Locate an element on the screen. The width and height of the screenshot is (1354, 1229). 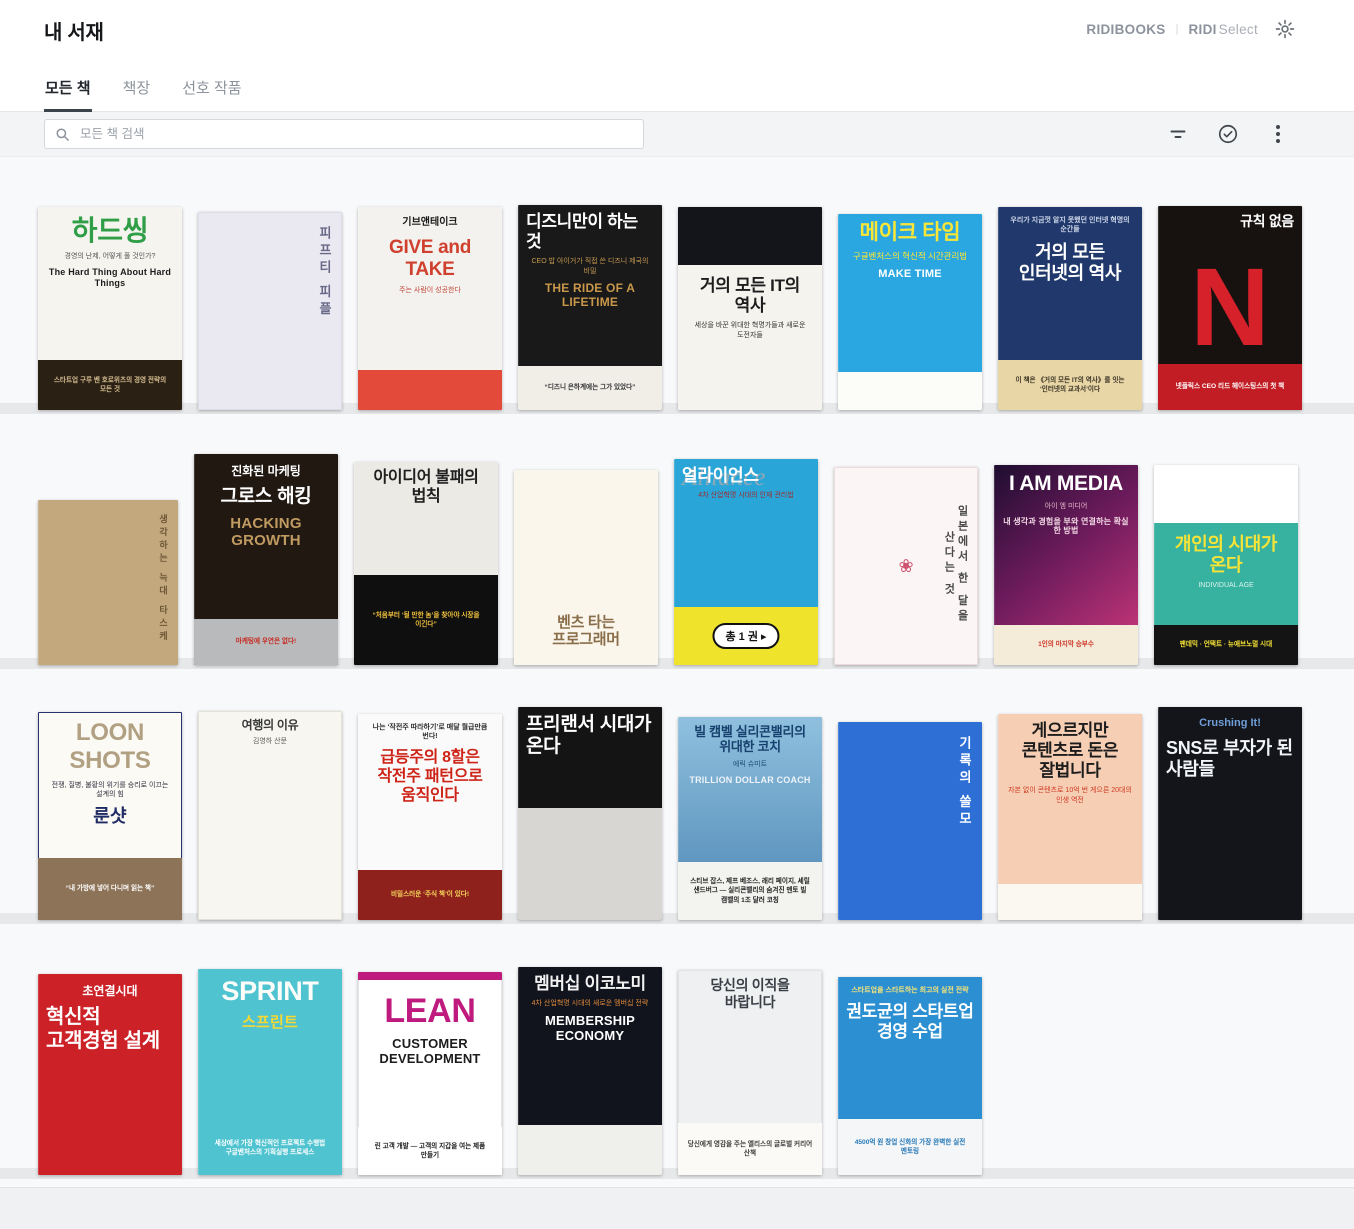
book-cover: 메이크 타임 구글벤처스의 혁신적 시간관리법 MAKE TIME is located at coordinates (910, 312).